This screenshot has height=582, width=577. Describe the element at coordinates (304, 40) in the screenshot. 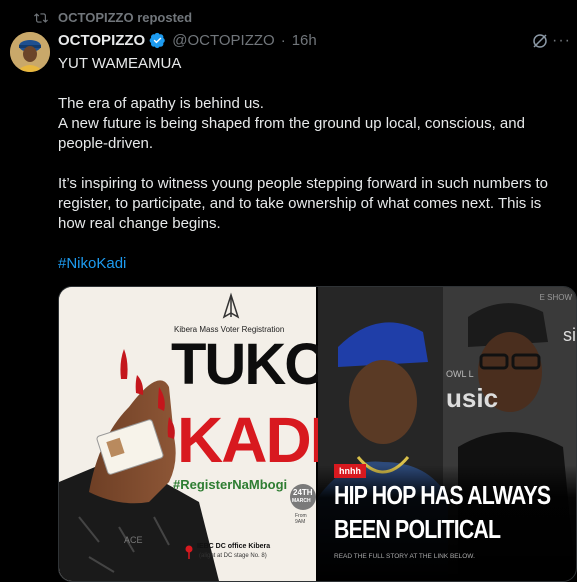

I see `post-time: 16h` at that location.